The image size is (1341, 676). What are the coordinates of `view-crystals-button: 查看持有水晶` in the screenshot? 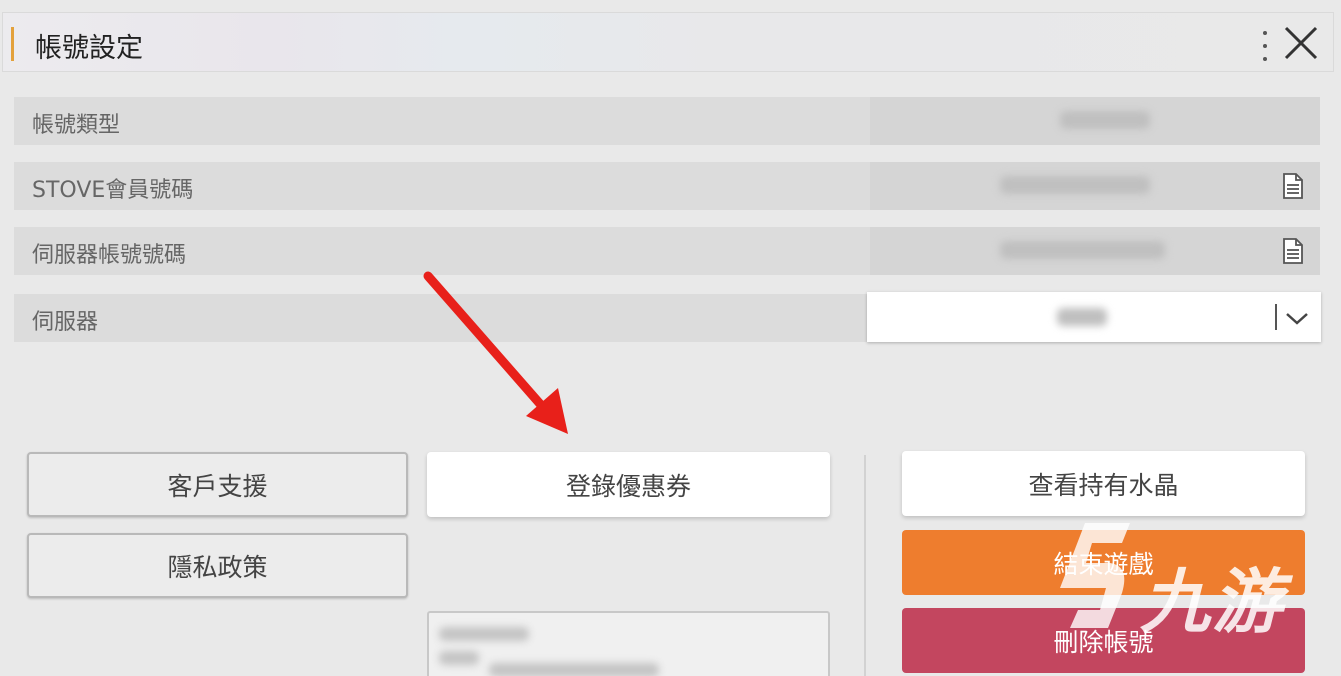 It's located at (1103, 483).